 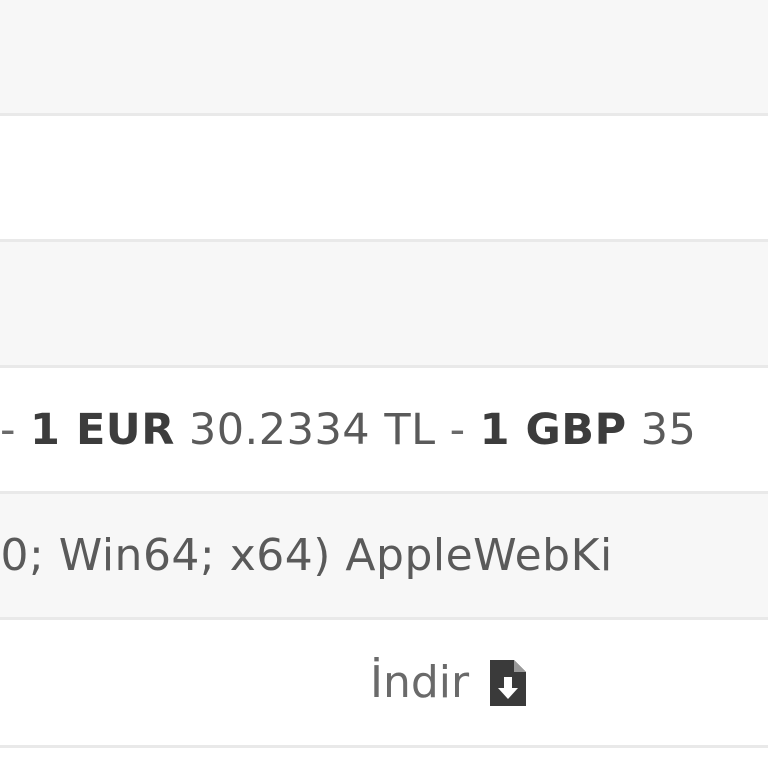 I want to click on currency-rates: - 1 EUR 30.2334 TL - 1 GBP 35, so click(x=348, y=429).